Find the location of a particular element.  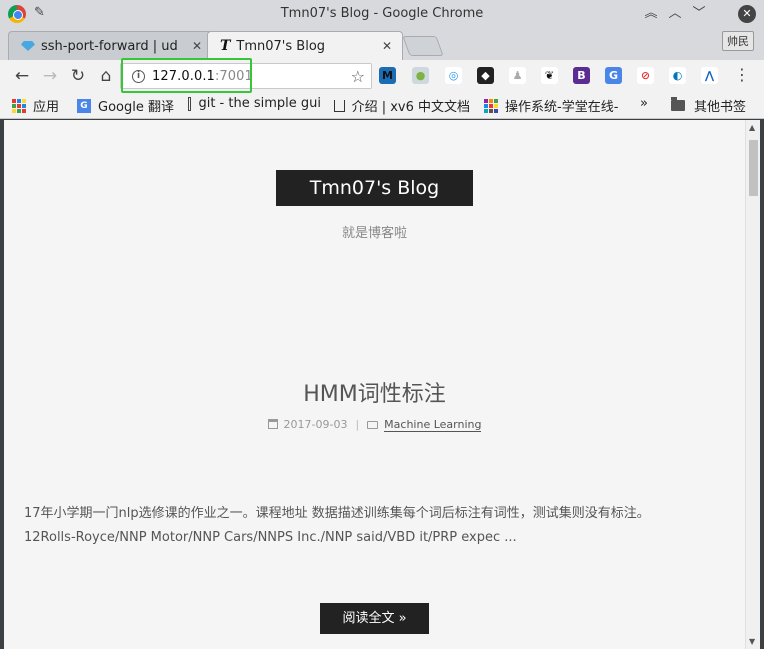

post-title: HMM词性标注 is located at coordinates (374, 392).